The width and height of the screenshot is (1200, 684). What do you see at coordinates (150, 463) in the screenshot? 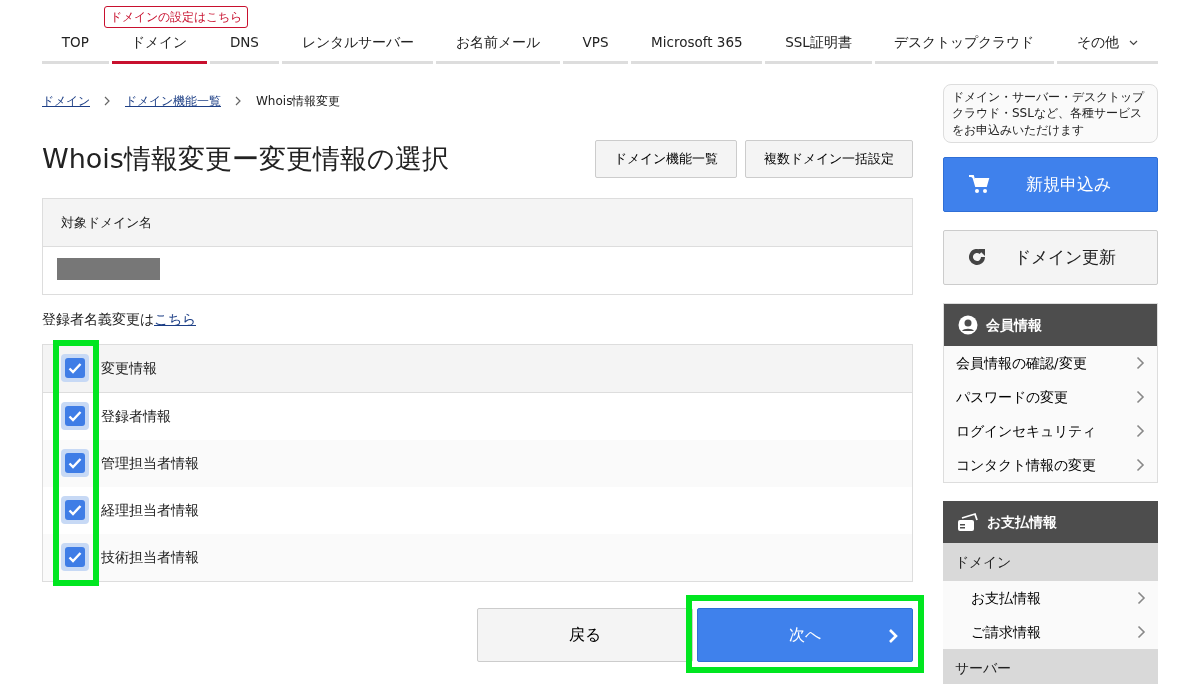
I see `option-label: 管理担当者情報` at bounding box center [150, 463].